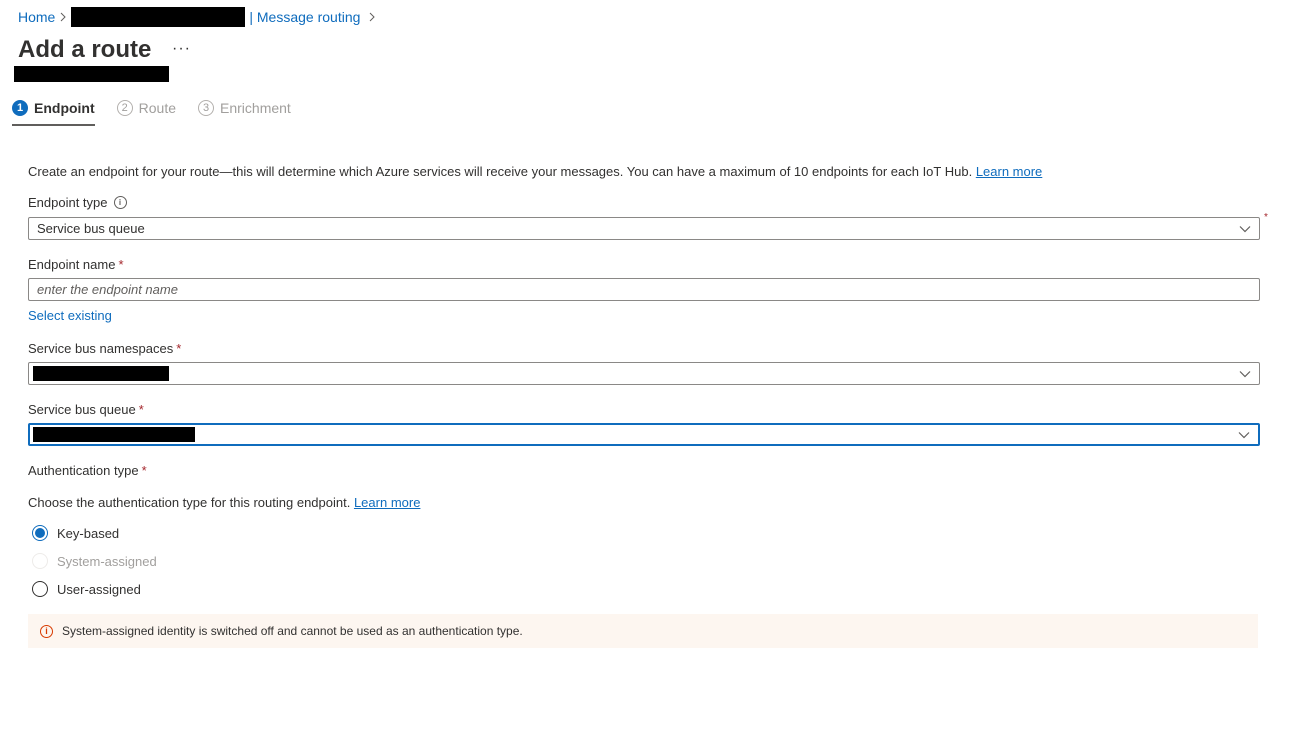  What do you see at coordinates (82, 409) in the screenshot?
I see `queue-label-text: Service bus queue` at bounding box center [82, 409].